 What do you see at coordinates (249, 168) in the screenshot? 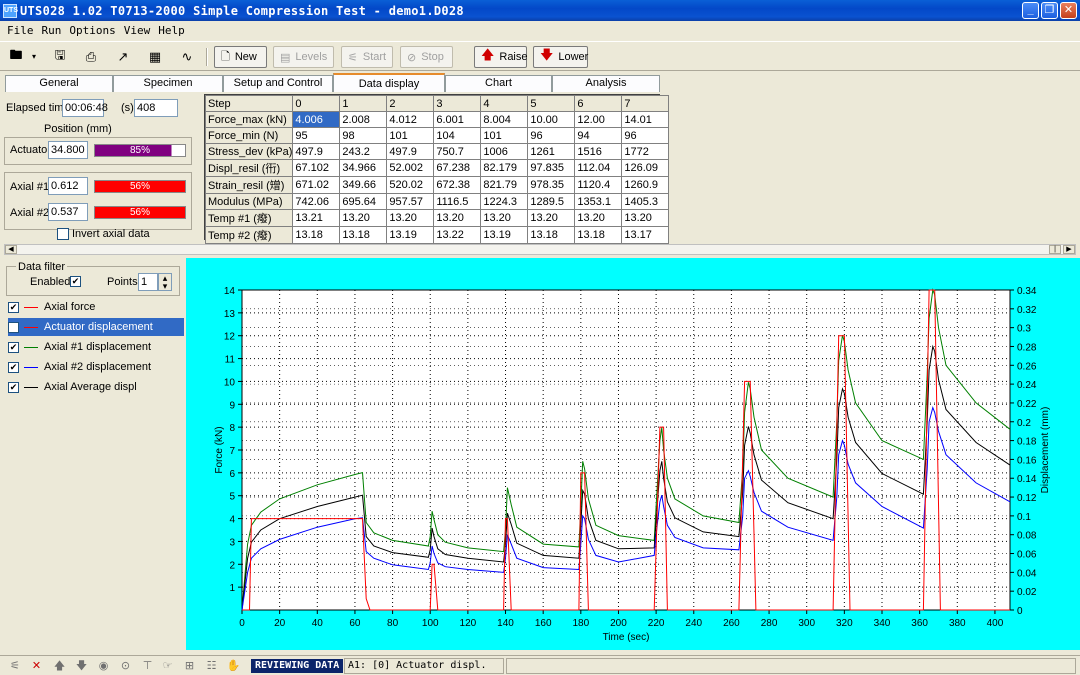
I see `table-row-header: Displ_resil (衎)` at bounding box center [249, 168].